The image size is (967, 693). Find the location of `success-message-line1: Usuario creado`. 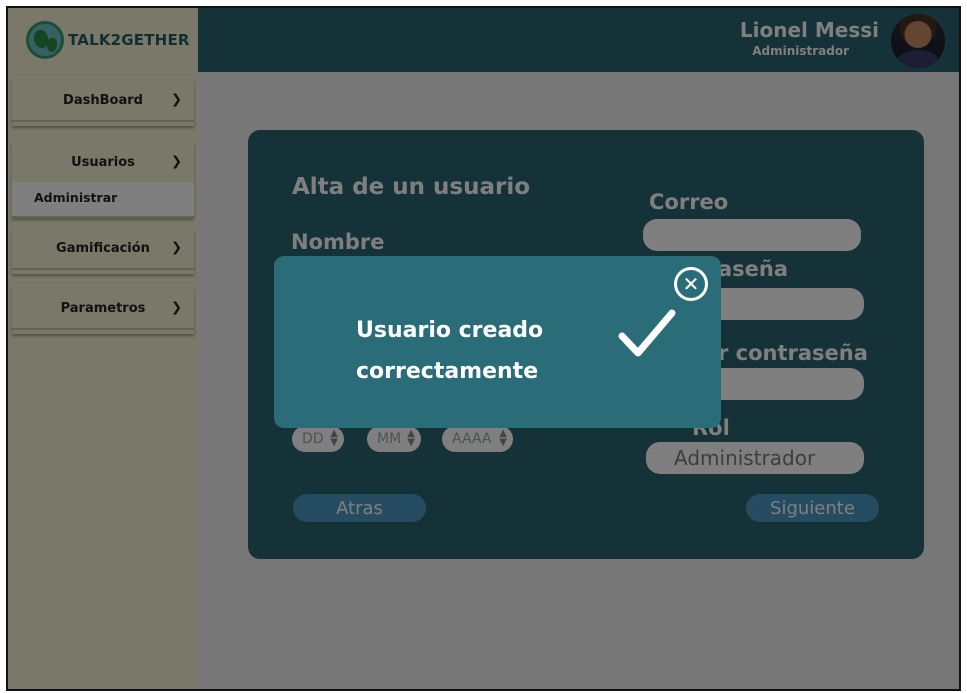

success-message-line1: Usuario creado is located at coordinates (450, 330).